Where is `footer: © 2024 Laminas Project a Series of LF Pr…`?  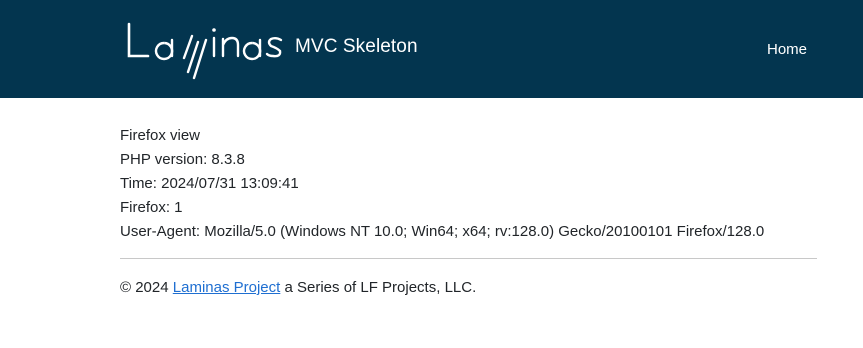 footer: © 2024 Laminas Project a Series of LF Pr… is located at coordinates (298, 288).